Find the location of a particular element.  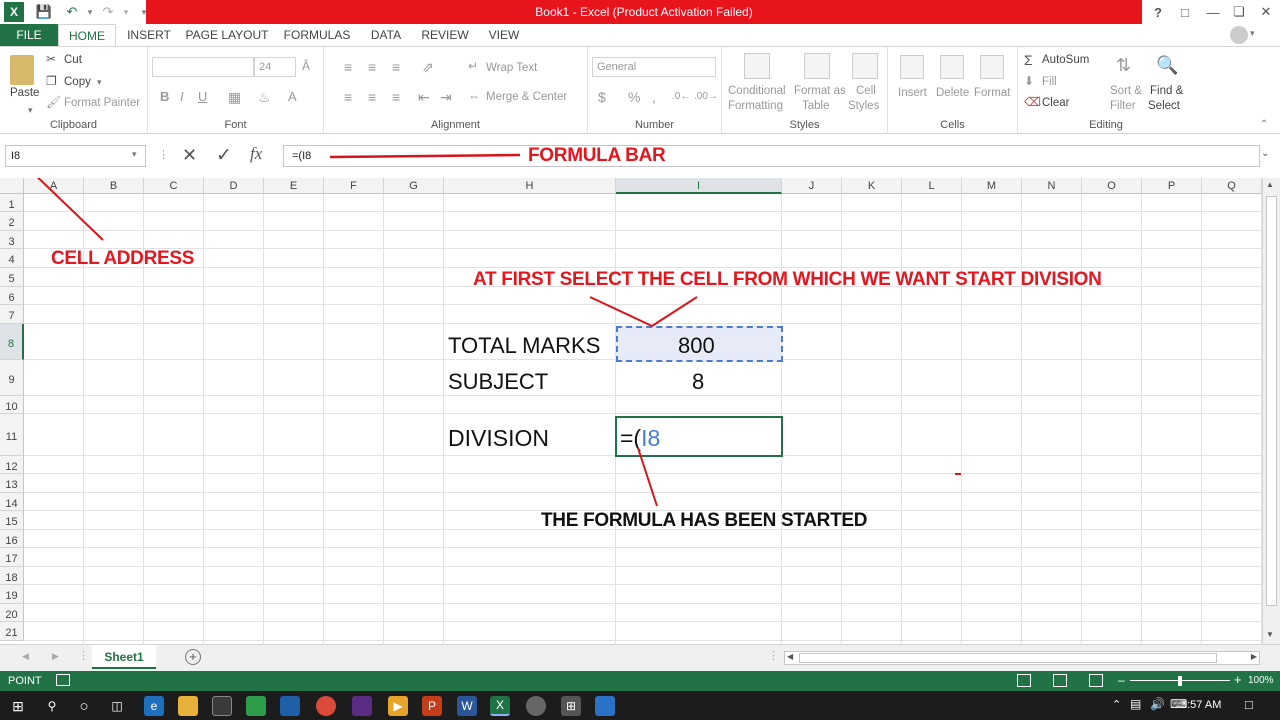

sort-filter-icon: ⇅ is located at coordinates (1123, 65).